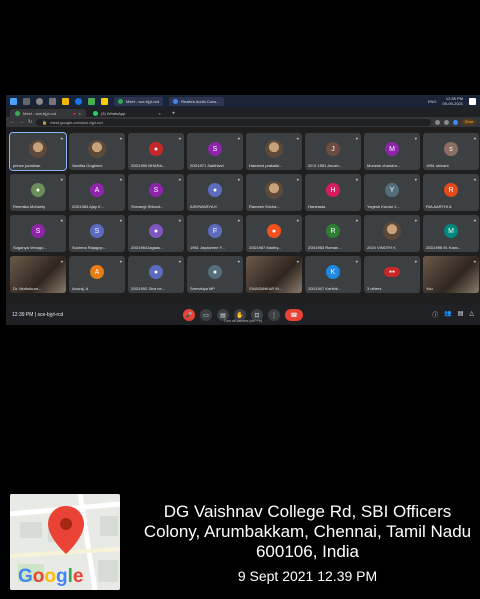  Describe the element at coordinates (438, 122) in the screenshot. I see `camera-permission-icon` at that location.